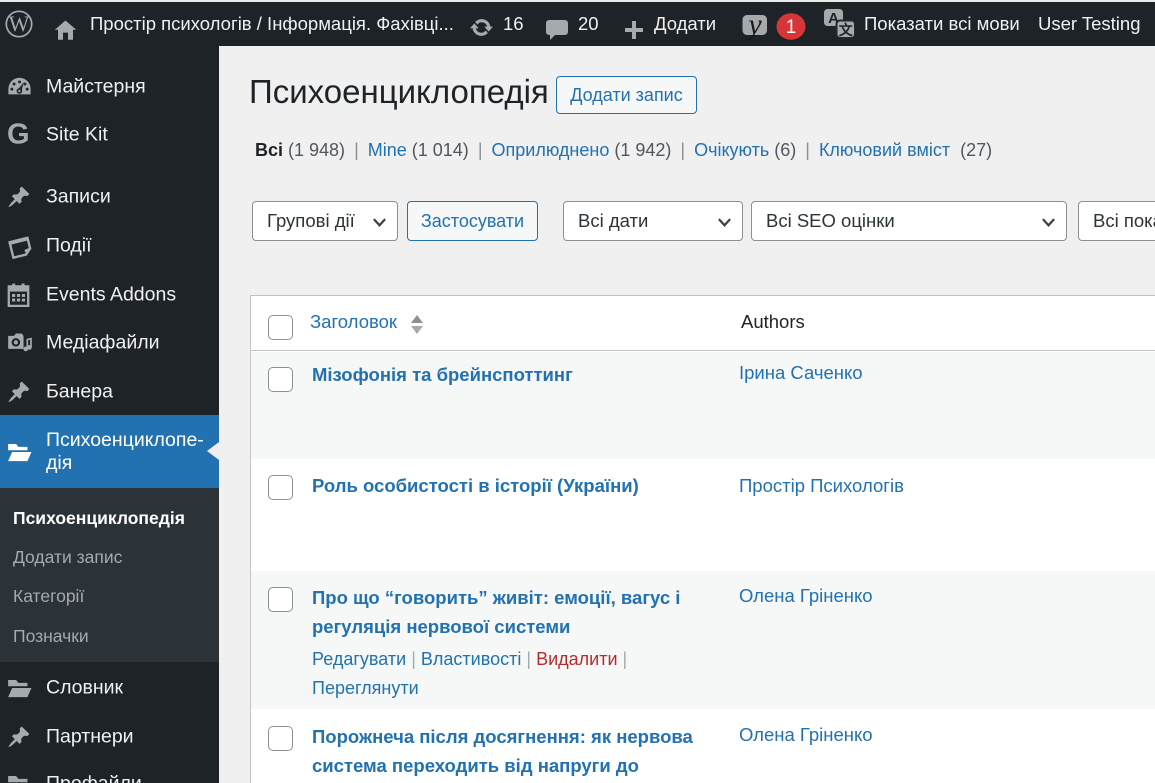 Image resolution: width=1155 pixels, height=783 pixels. Describe the element at coordinates (19, 23) in the screenshot. I see `svg-text: W` at that location.